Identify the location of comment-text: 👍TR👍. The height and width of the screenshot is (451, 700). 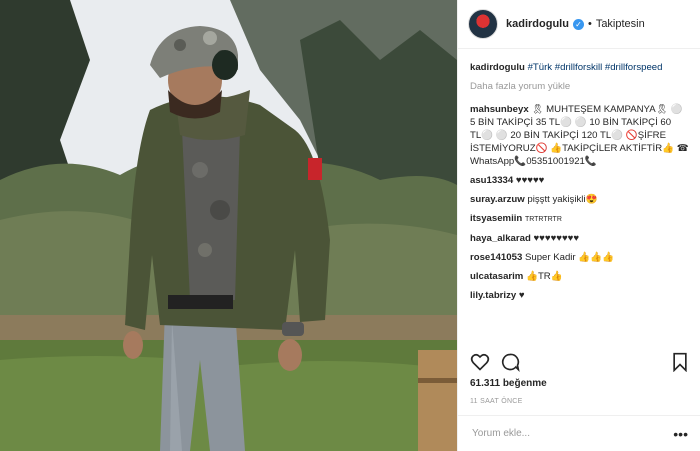
(544, 276).